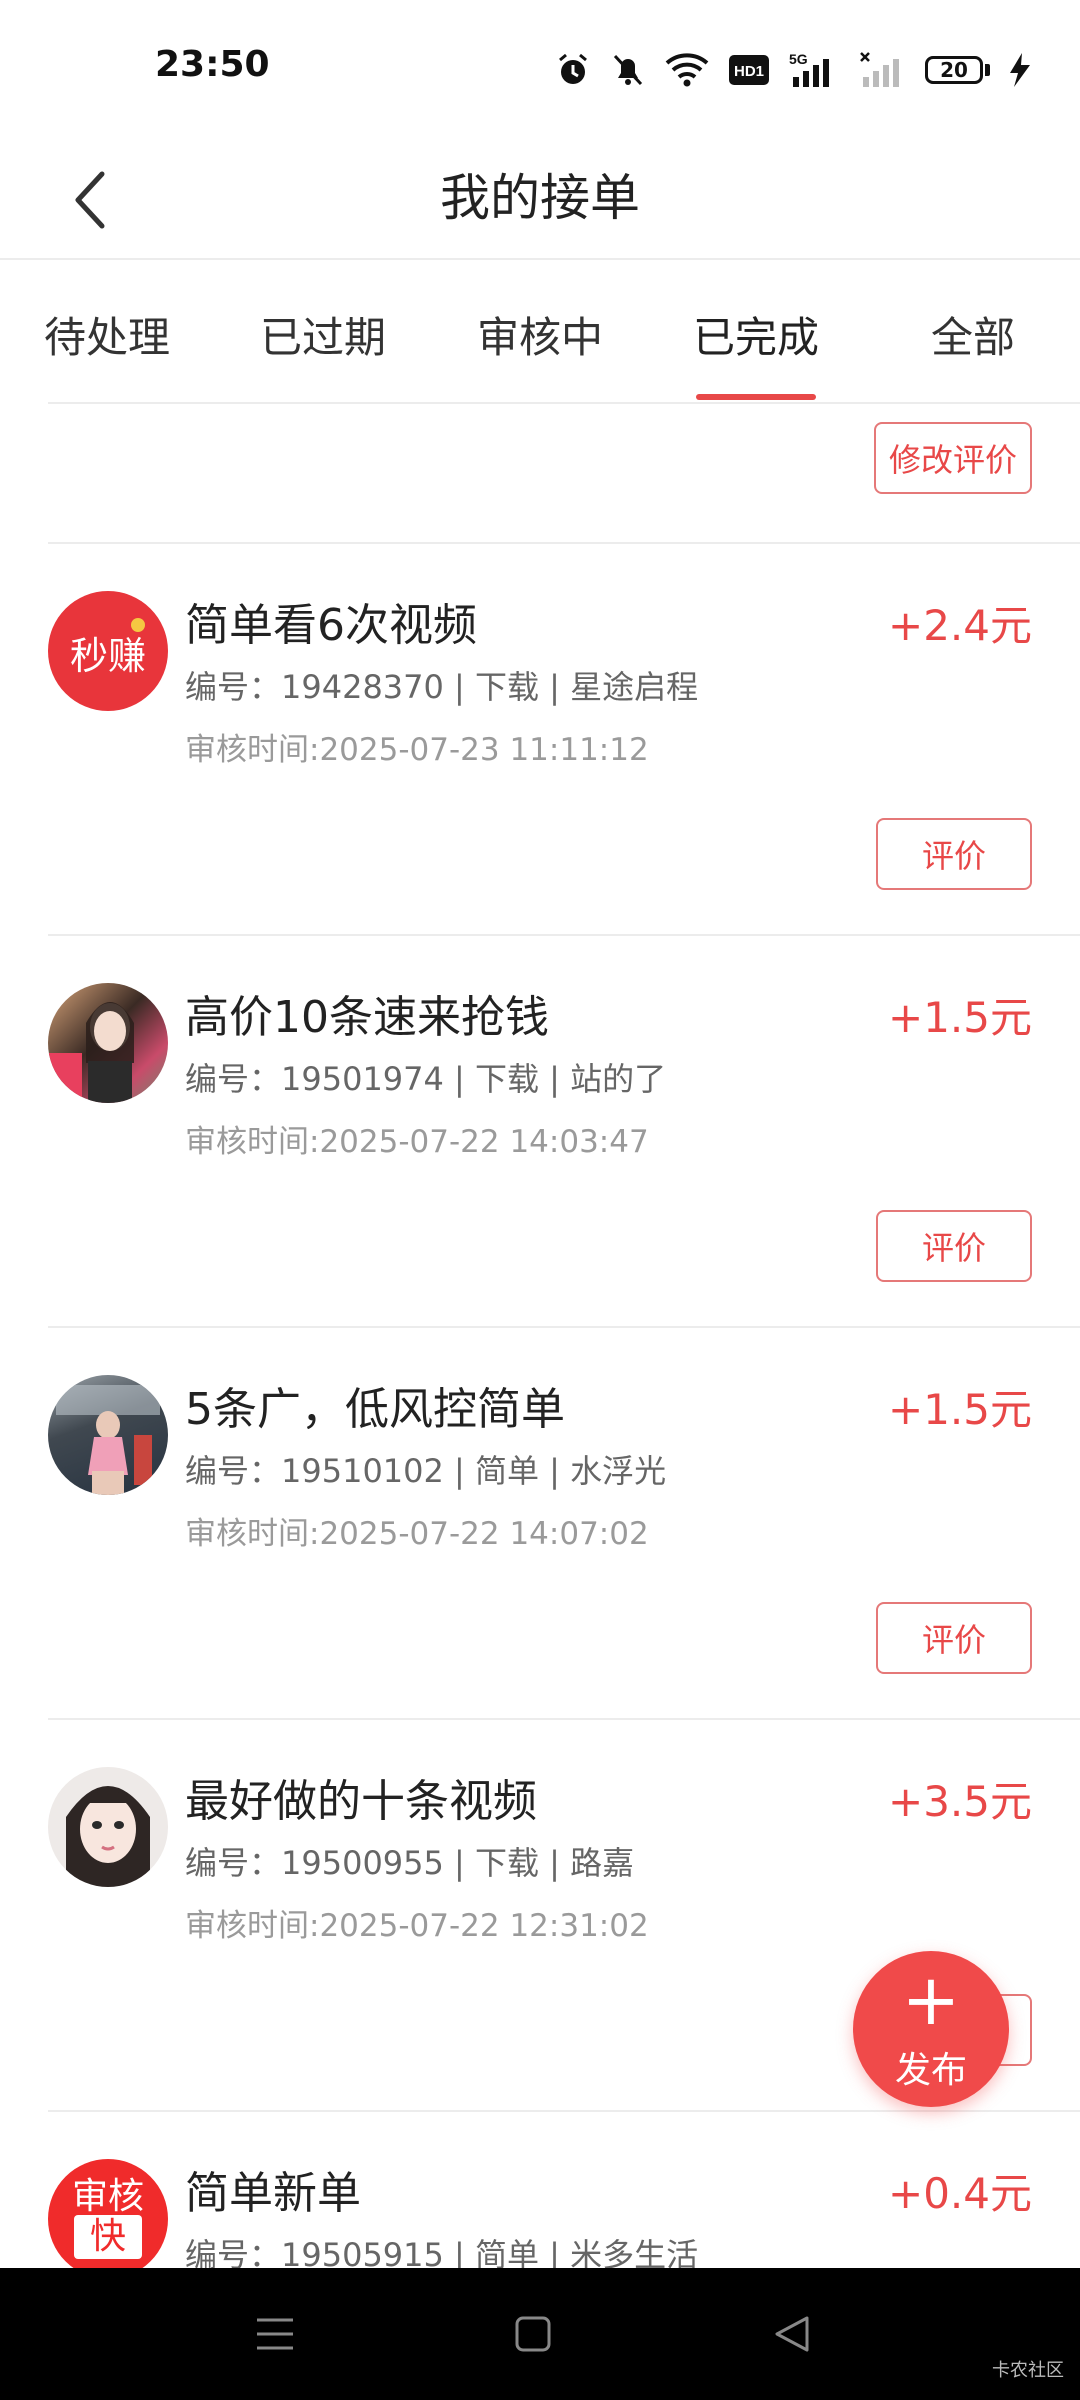 This screenshot has height=2400, width=1080. I want to click on task-reward: +2.4元, so click(960, 625).